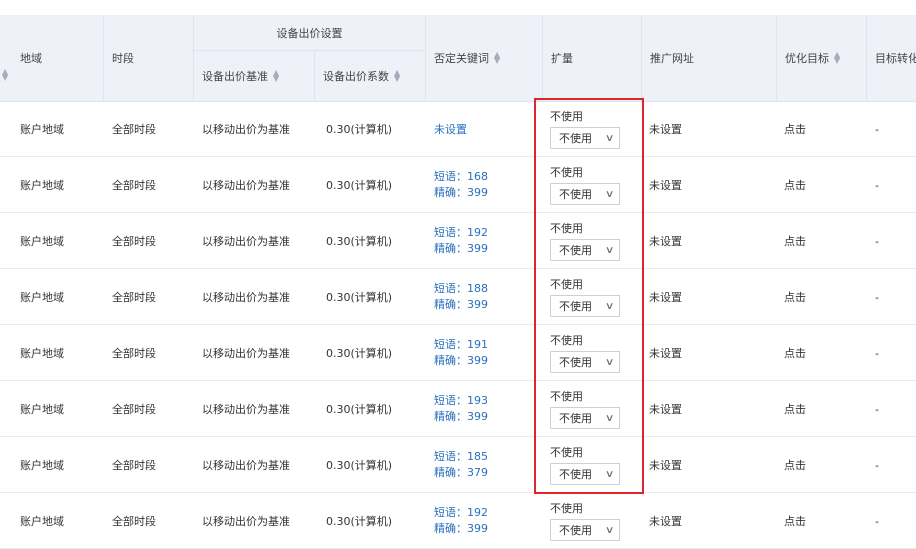 Image resolution: width=916 pixels, height=549 pixels. What do you see at coordinates (461, 457) in the screenshot?
I see `phrase-keywords-link: 短语：185` at bounding box center [461, 457].